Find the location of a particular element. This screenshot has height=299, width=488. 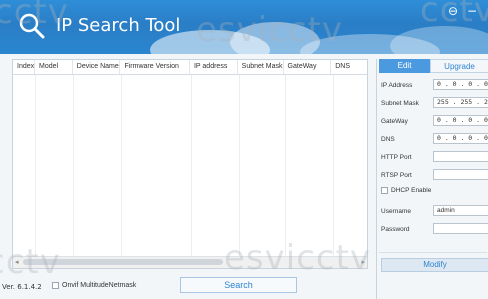

ip-address-row: IP Address 0 . 0 . 0 . 0 is located at coordinates (434, 86).